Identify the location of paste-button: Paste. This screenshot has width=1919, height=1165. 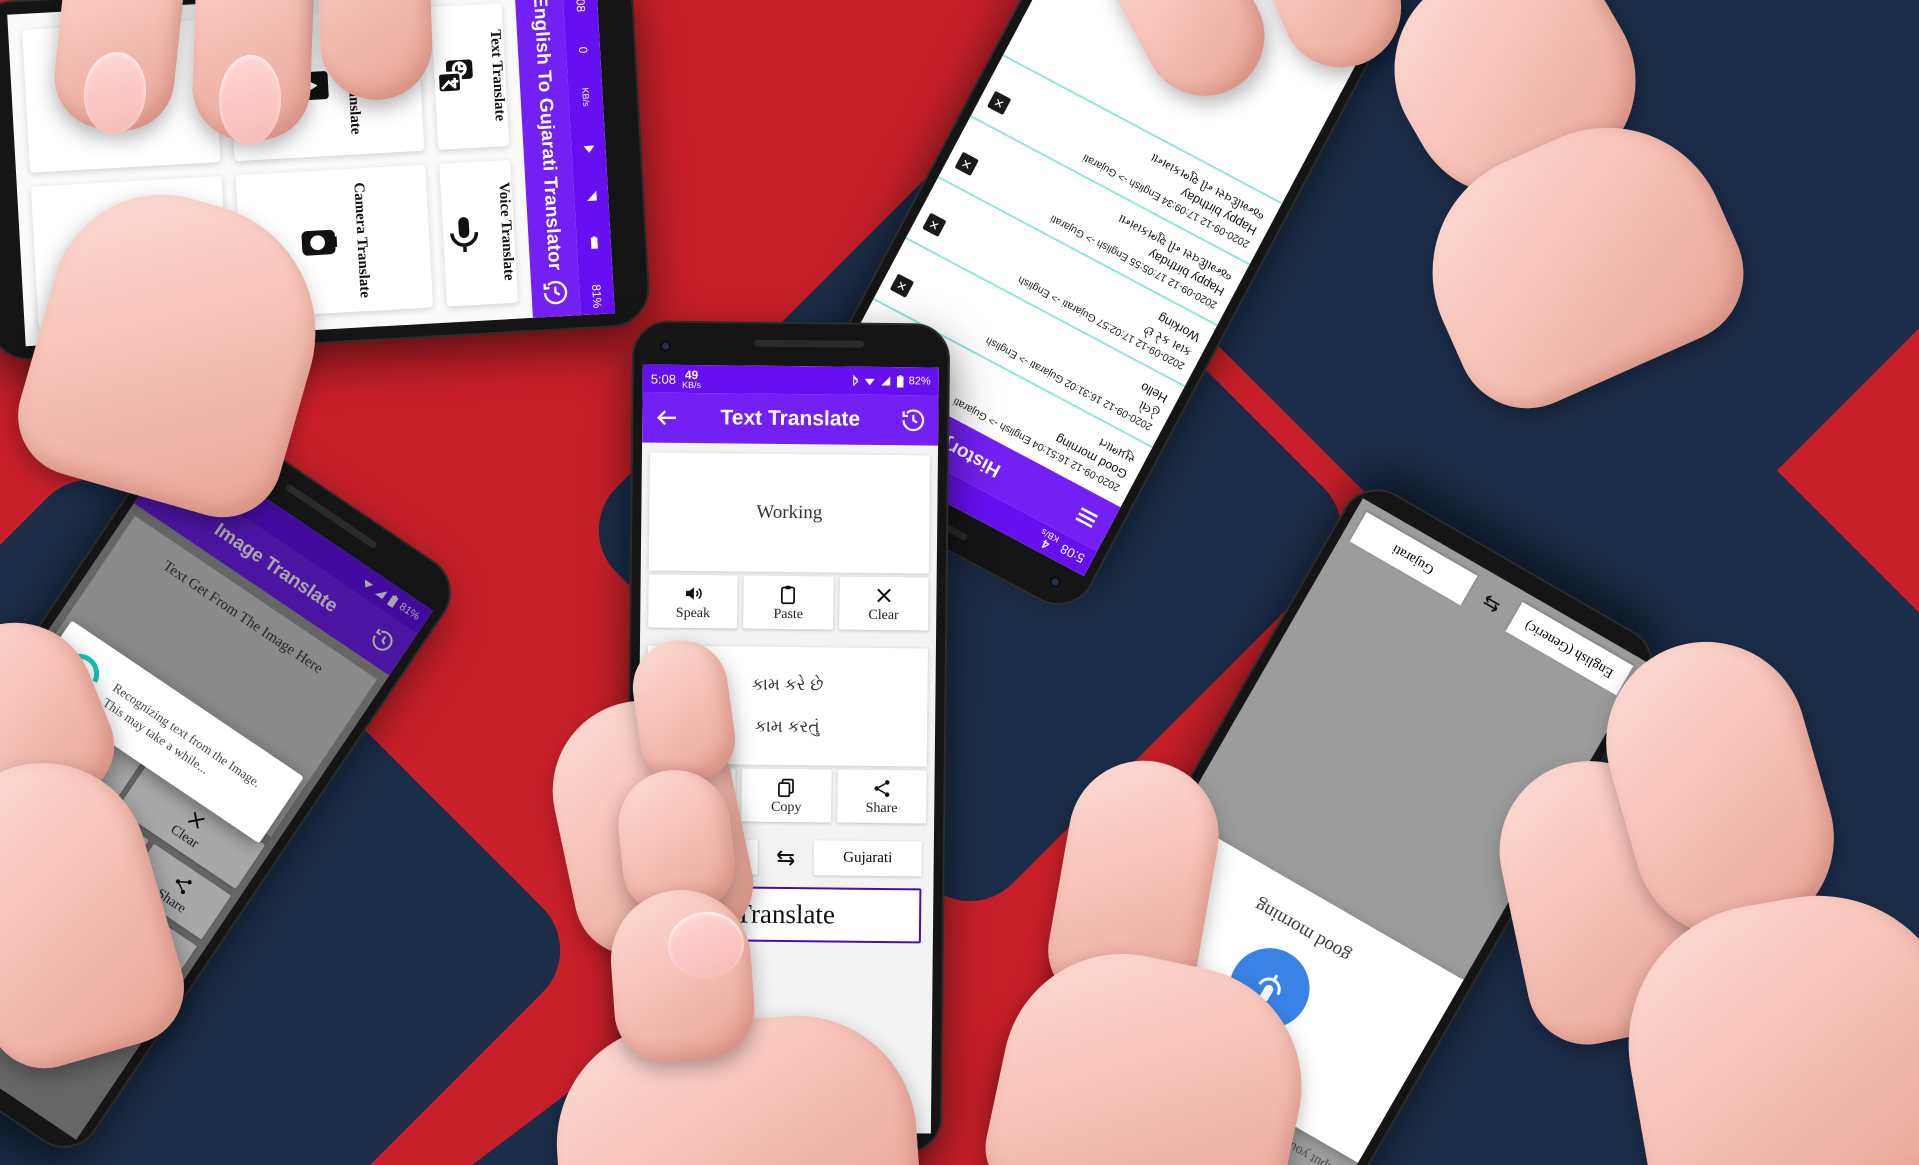
(788, 602).